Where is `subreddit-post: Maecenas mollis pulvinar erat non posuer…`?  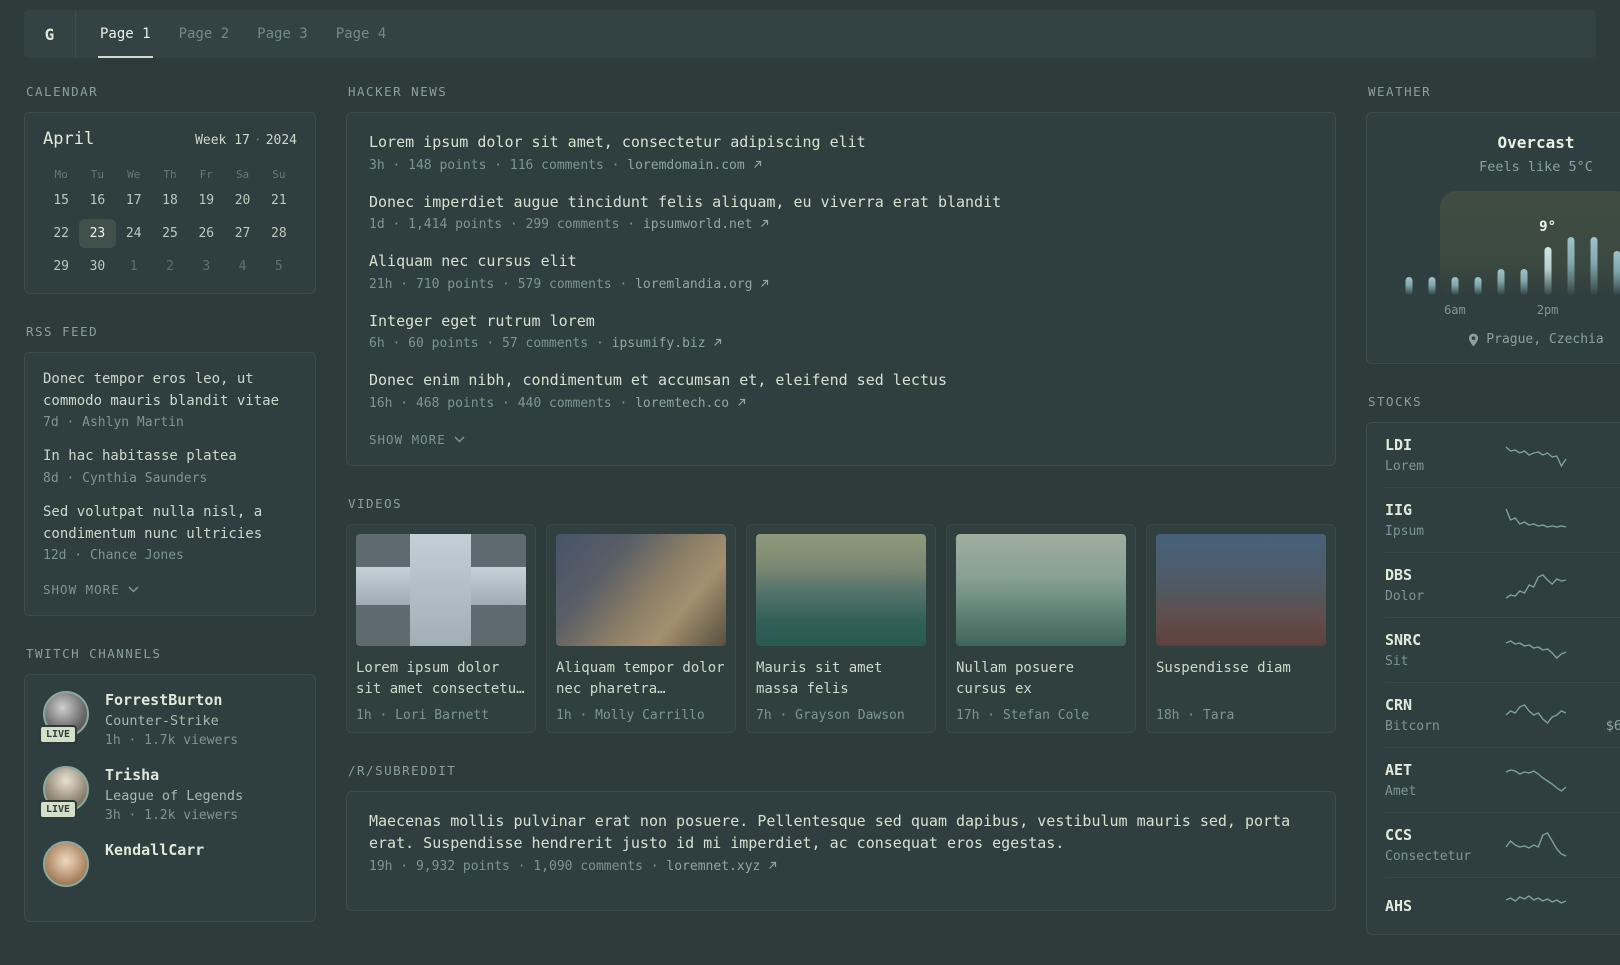 subreddit-post: Maecenas mollis pulvinar erat non posuer… is located at coordinates (841, 842).